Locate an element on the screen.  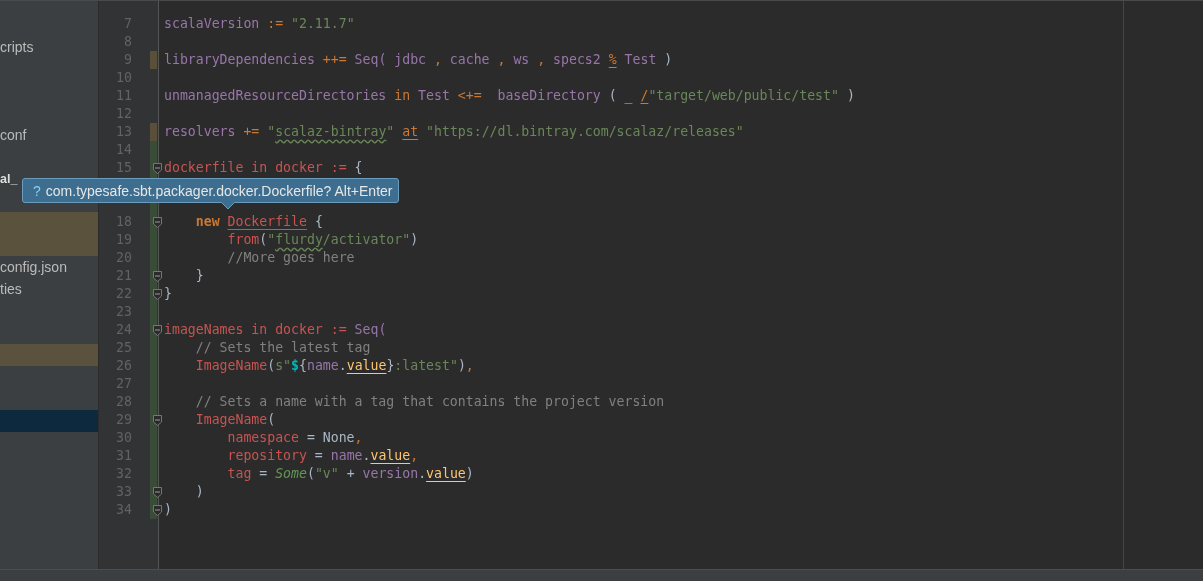
tree-item: conf is located at coordinates (49, 135).